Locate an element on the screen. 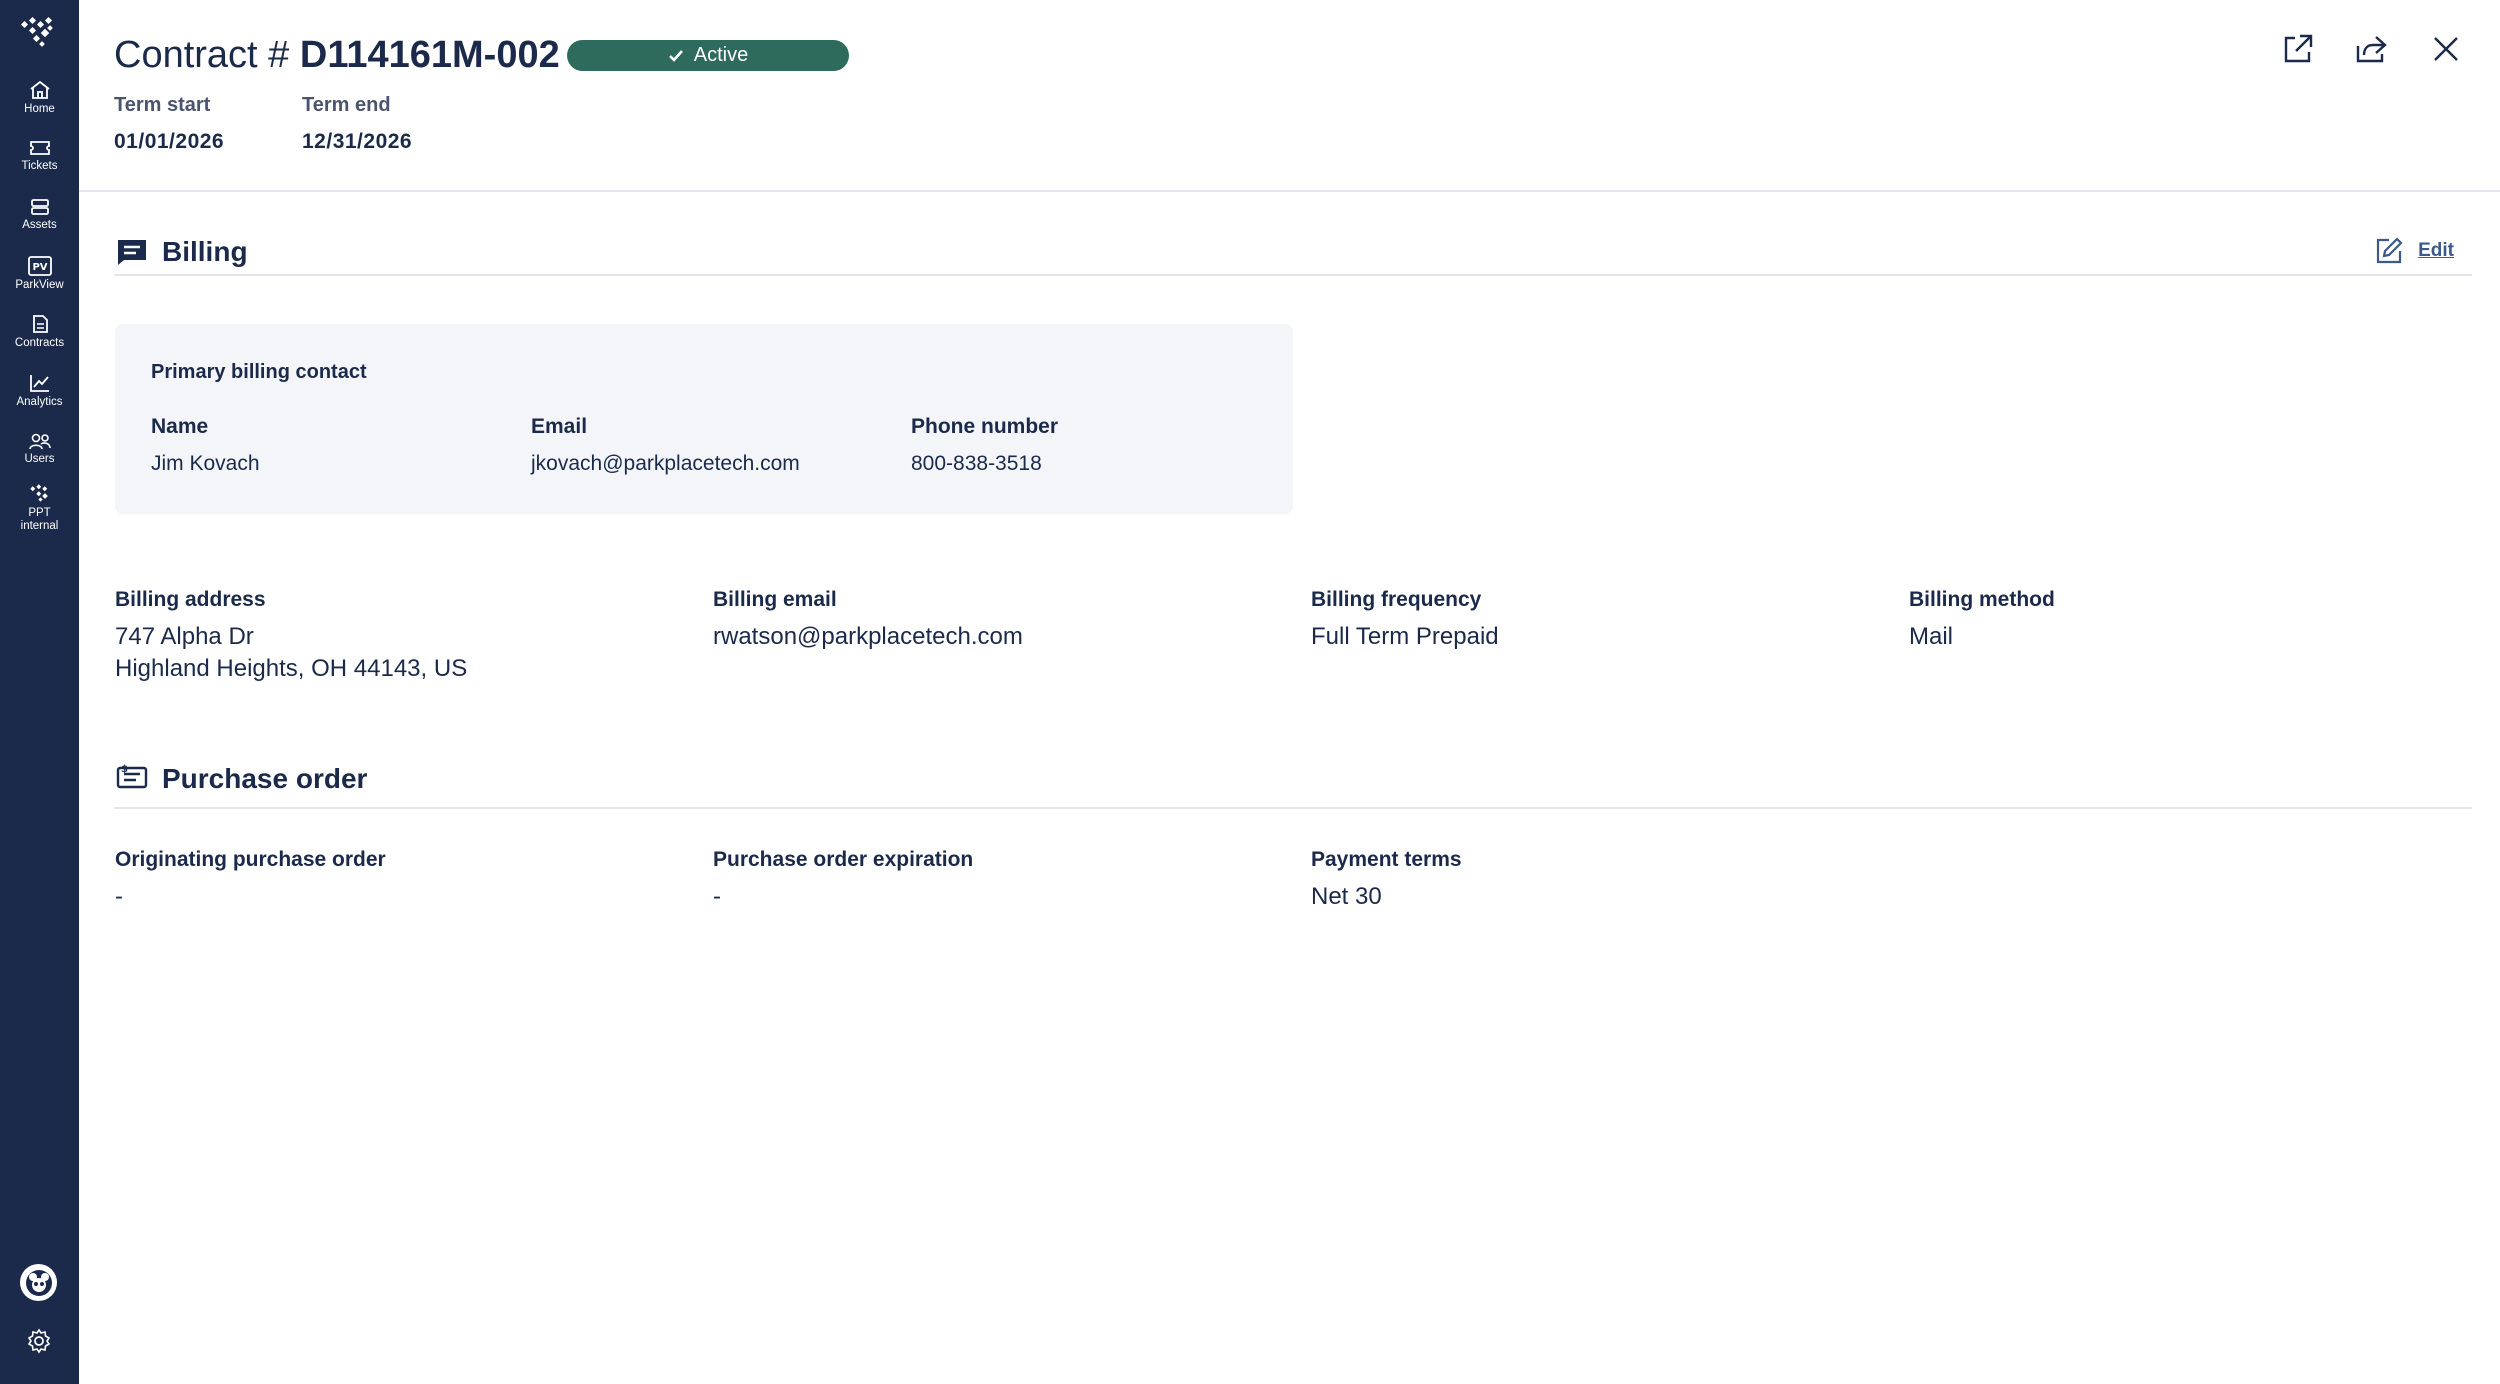 This screenshot has height=1384, width=2500. purchase-order-title: Purchase order is located at coordinates (265, 778).